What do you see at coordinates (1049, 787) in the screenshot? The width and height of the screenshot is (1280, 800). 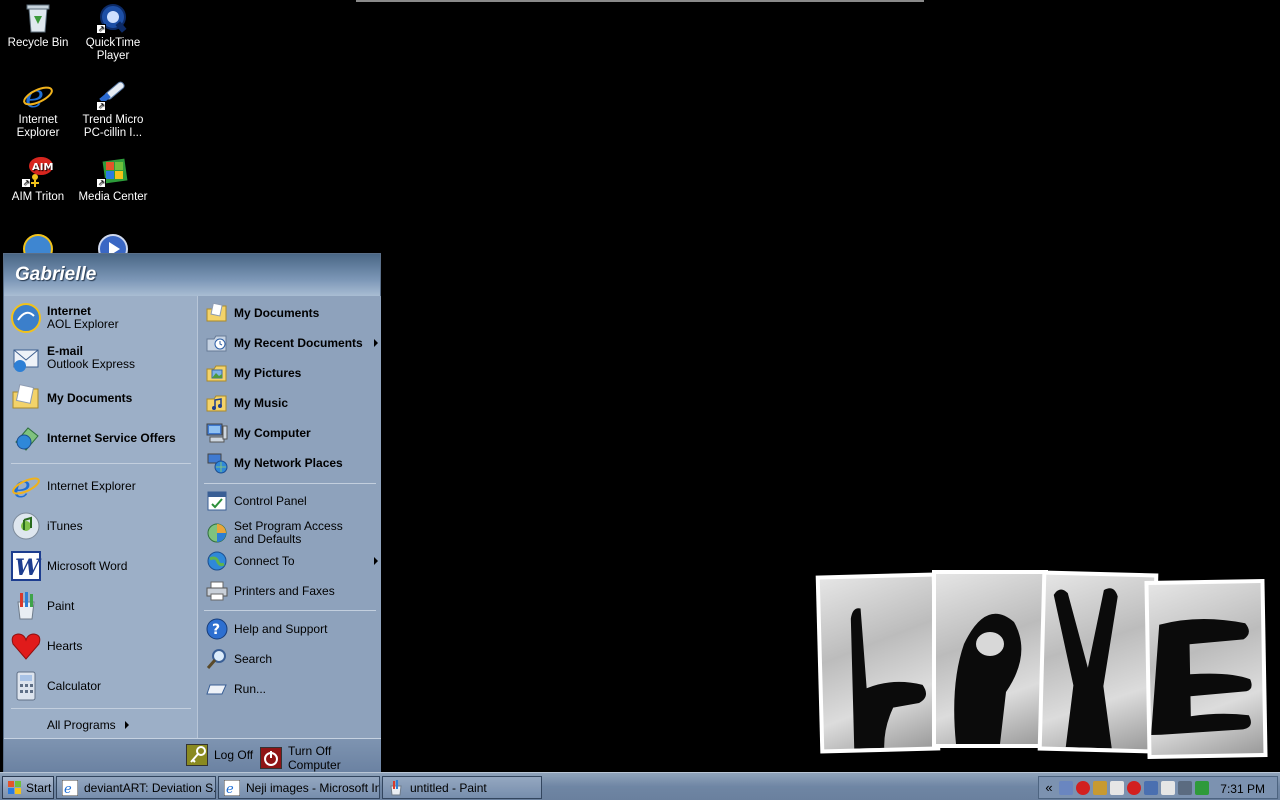 I see `tray-expand-chevron: «` at bounding box center [1049, 787].